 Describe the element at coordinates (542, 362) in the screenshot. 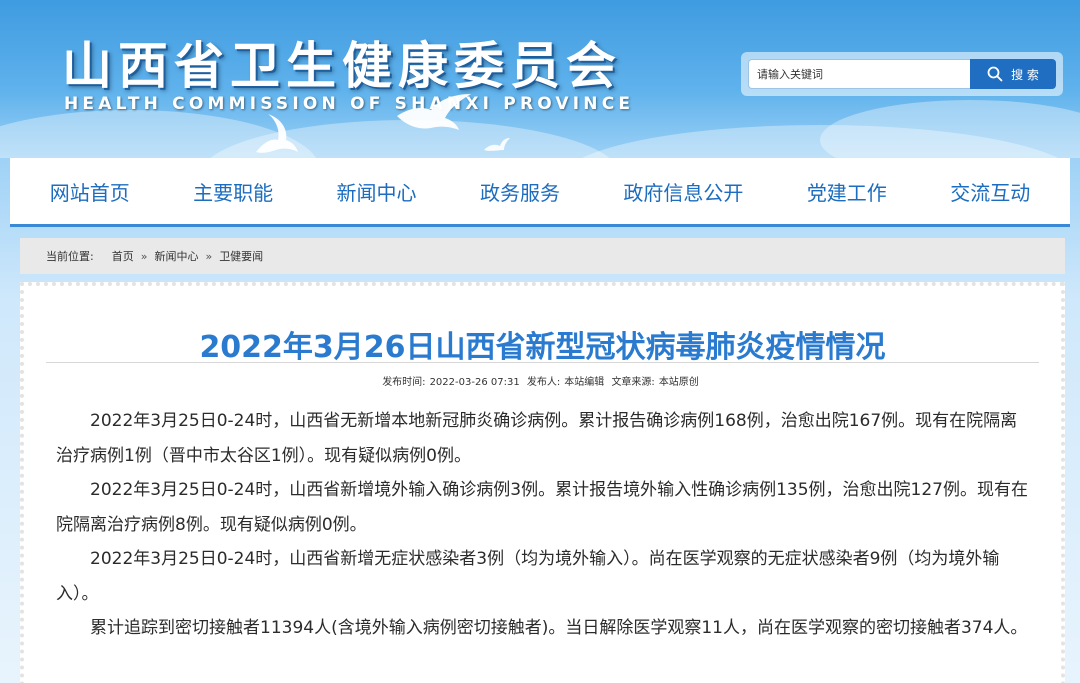

I see `title-divider` at that location.